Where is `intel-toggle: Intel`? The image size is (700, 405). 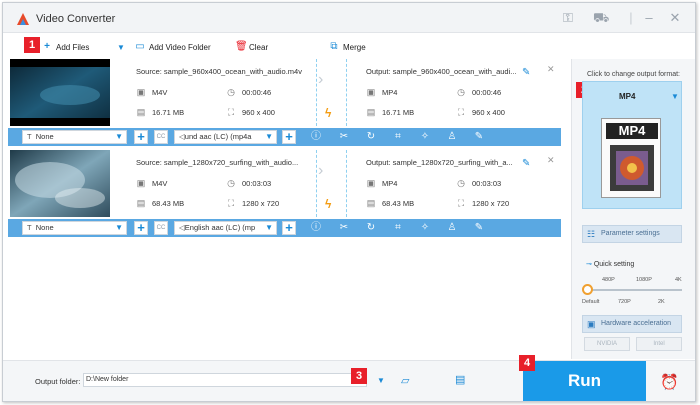 intel-toggle: Intel is located at coordinates (659, 344).